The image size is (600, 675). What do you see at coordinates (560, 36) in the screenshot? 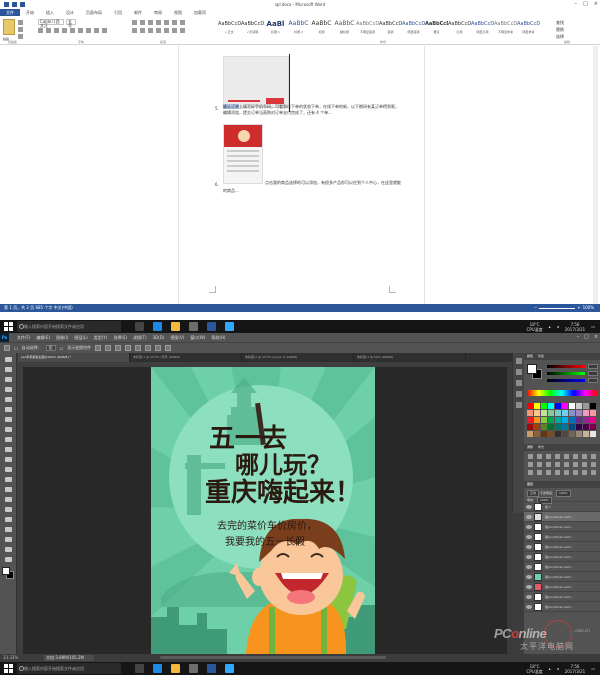
I see `select-button: 选择` at bounding box center [560, 36].